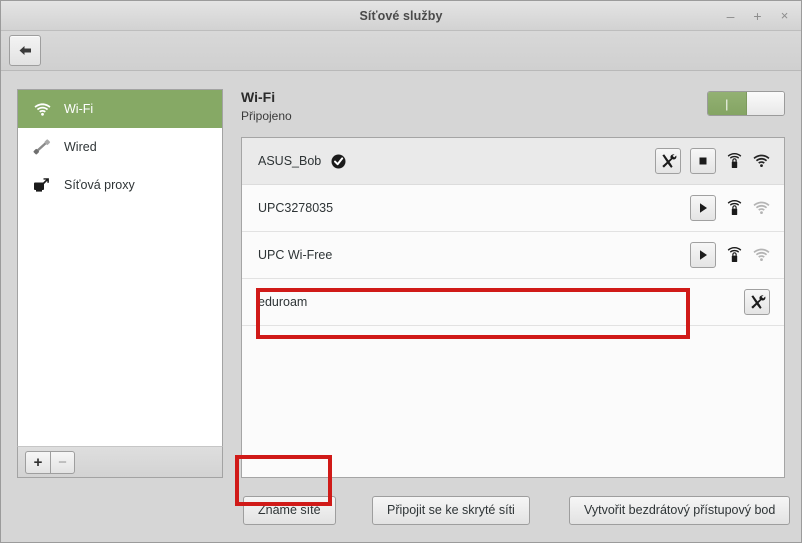 The image size is (802, 543). What do you see at coordinates (784, 15) in the screenshot?
I see `close-button: ×` at bounding box center [784, 15].